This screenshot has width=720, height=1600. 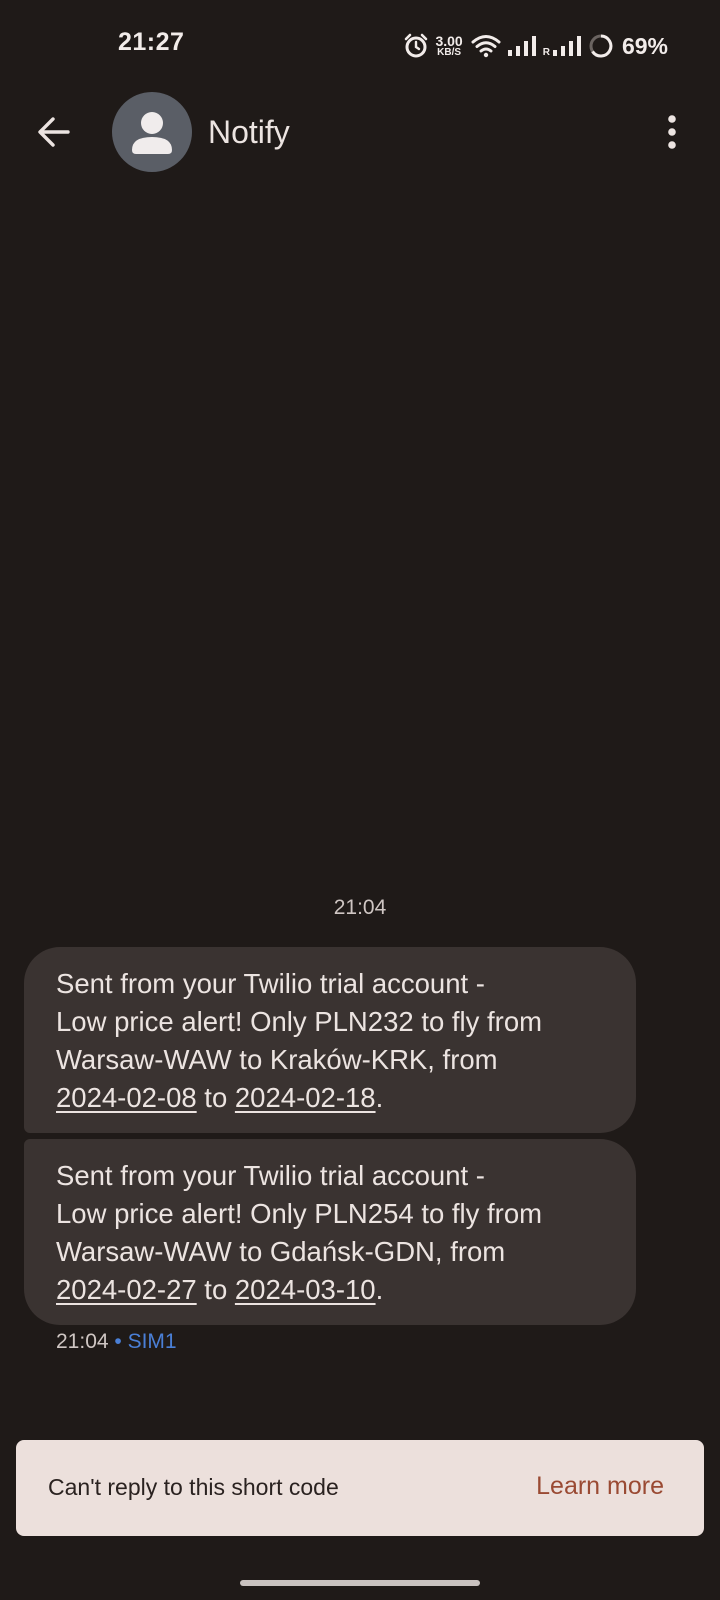 I want to click on message-line: Low price alert! Only PLN232 to fly from, so click(x=299, y=1021).